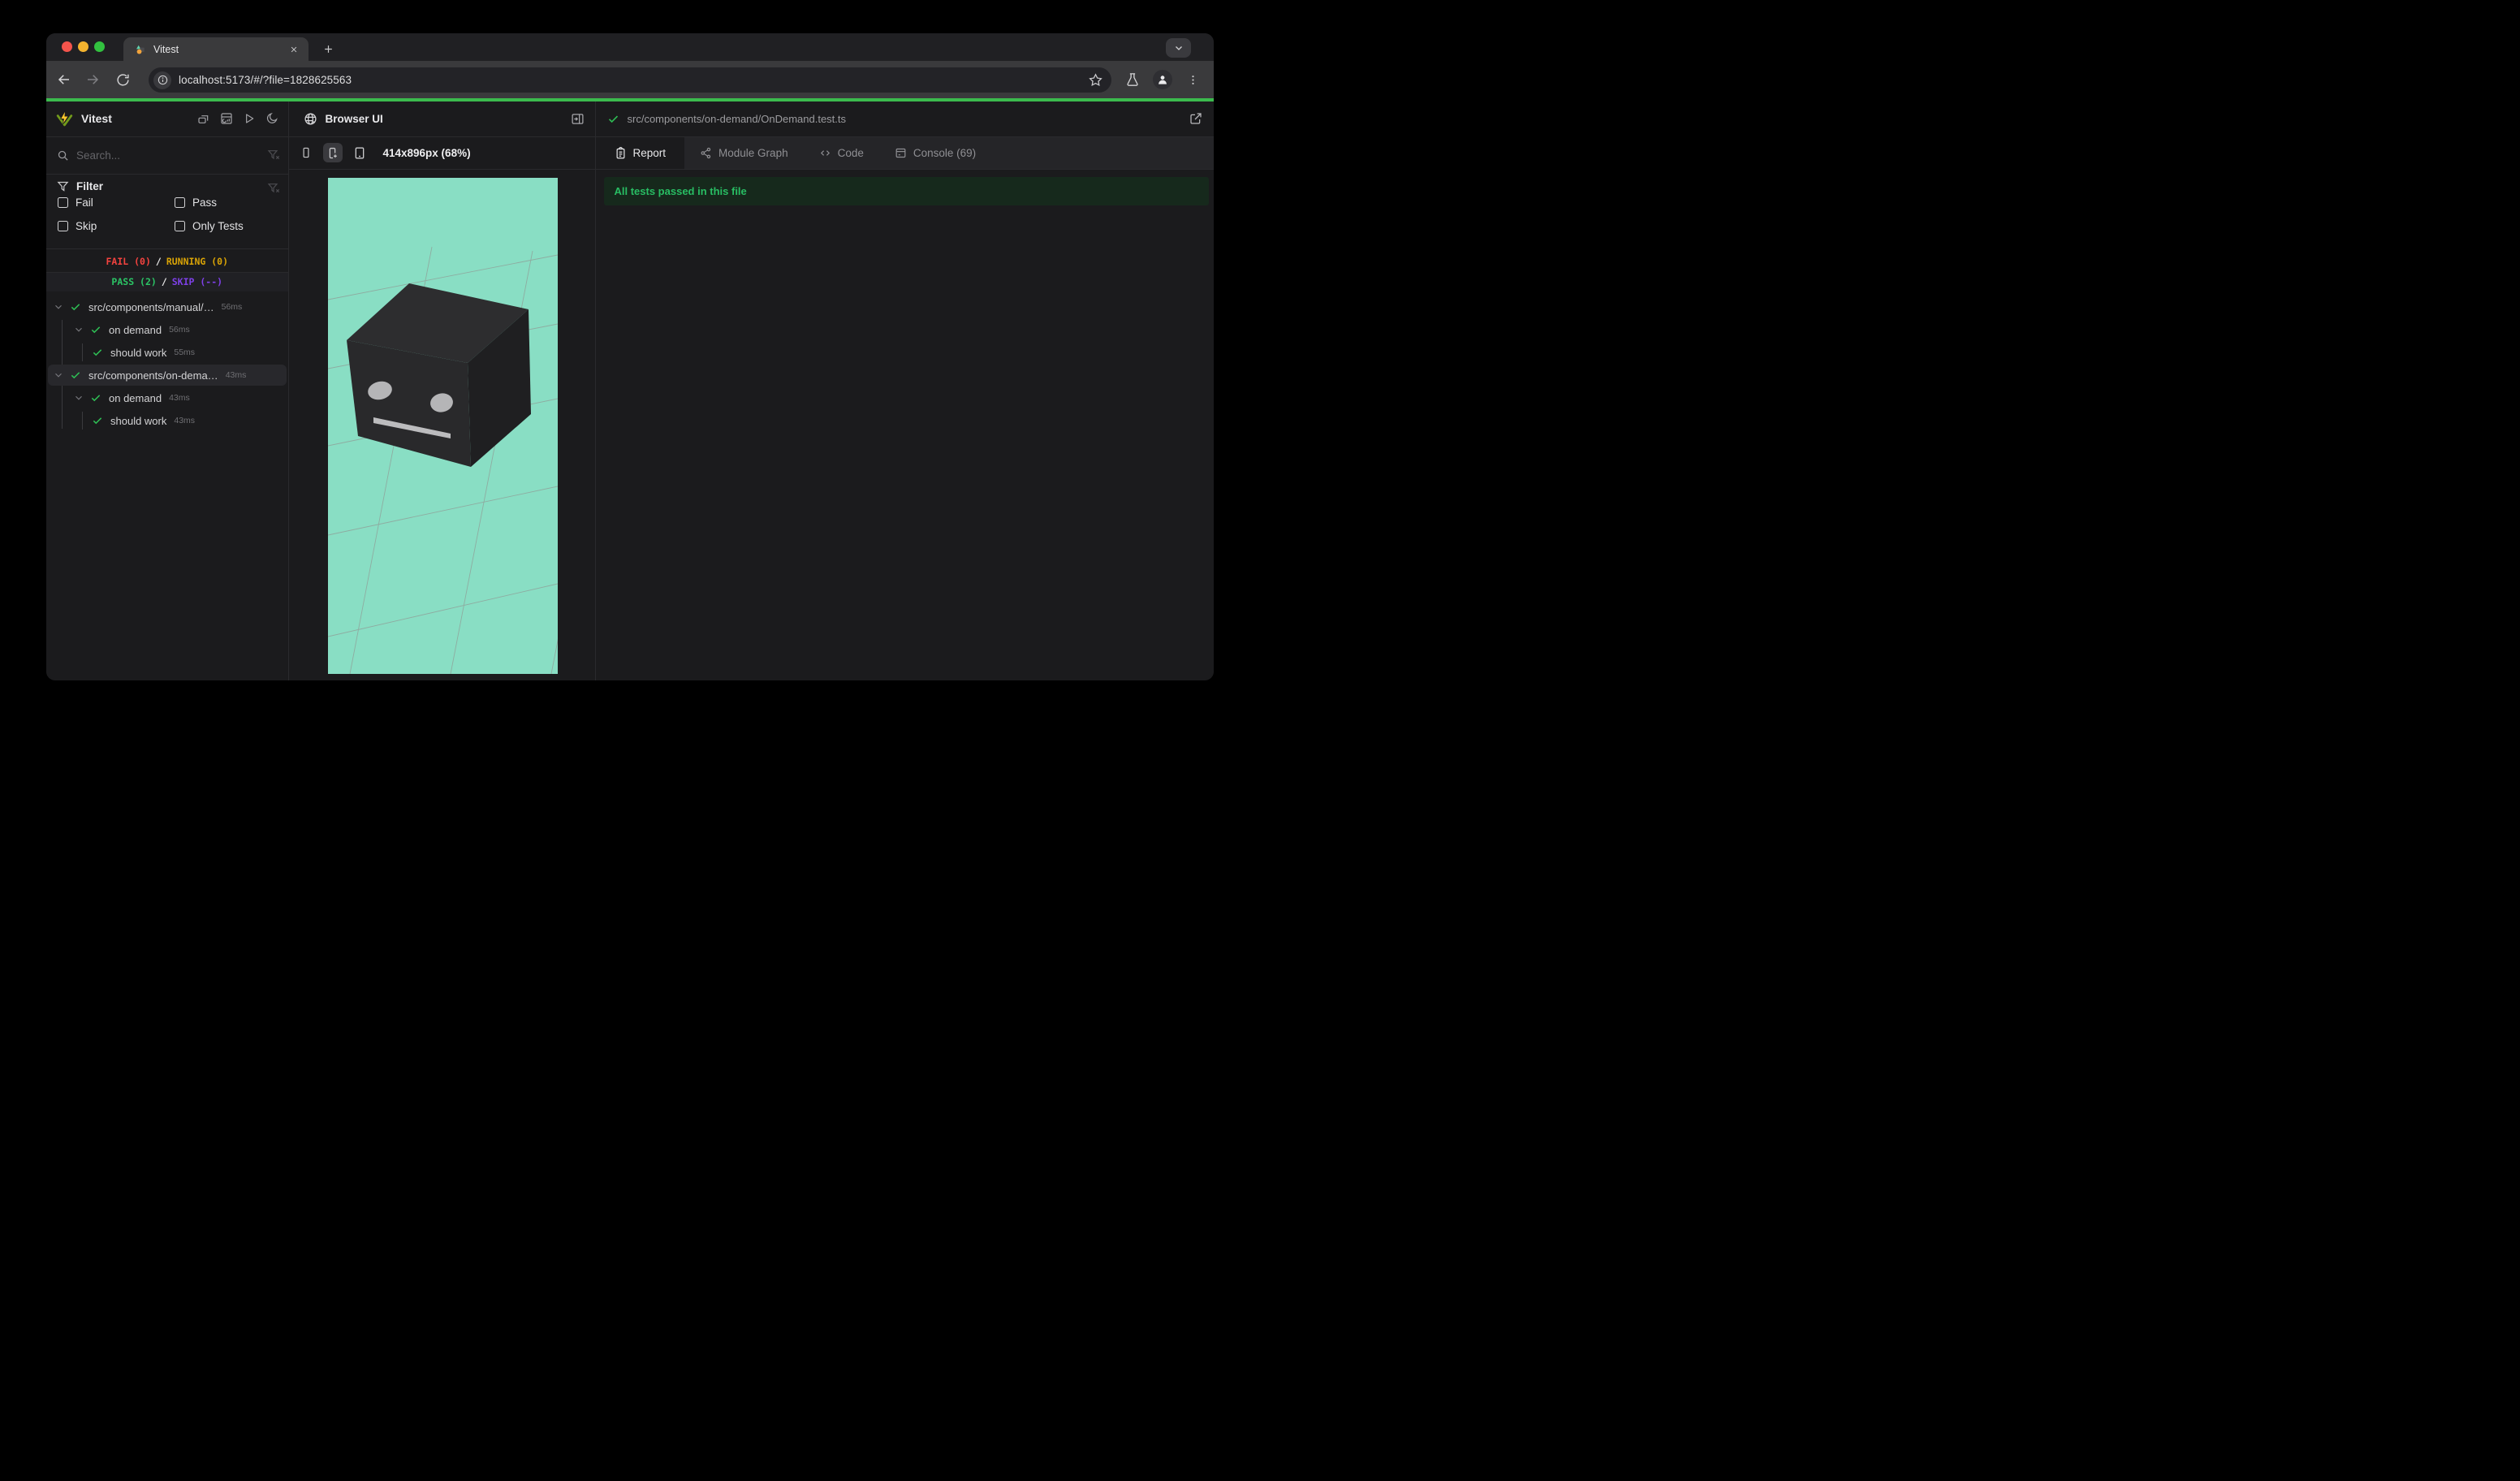  I want to click on browser-panel-title: Browser UI, so click(354, 118).